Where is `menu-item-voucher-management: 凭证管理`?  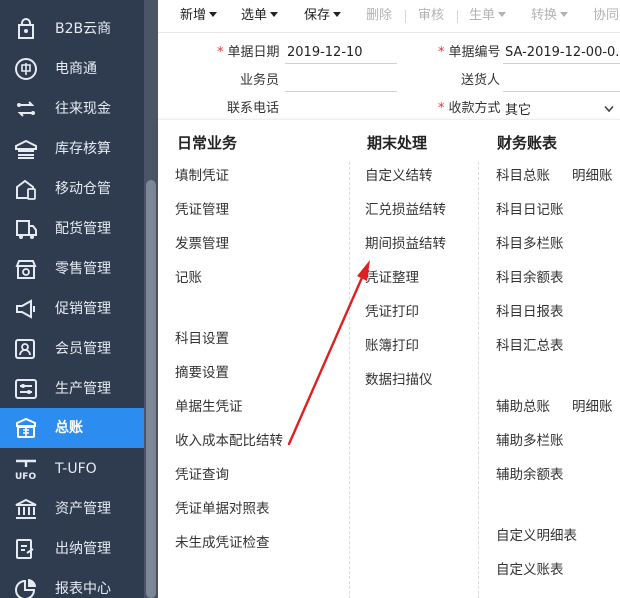 menu-item-voucher-management: 凭证管理 is located at coordinates (202, 210).